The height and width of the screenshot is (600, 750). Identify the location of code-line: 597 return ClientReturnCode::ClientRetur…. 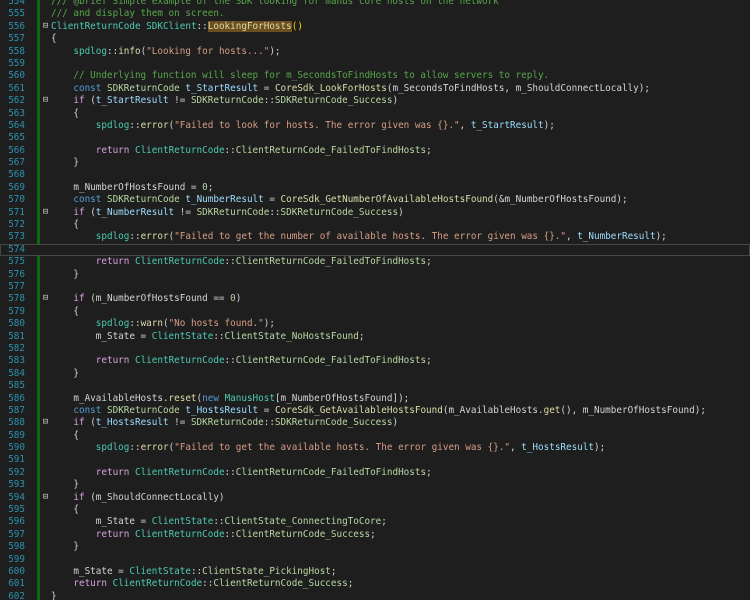
(375, 535).